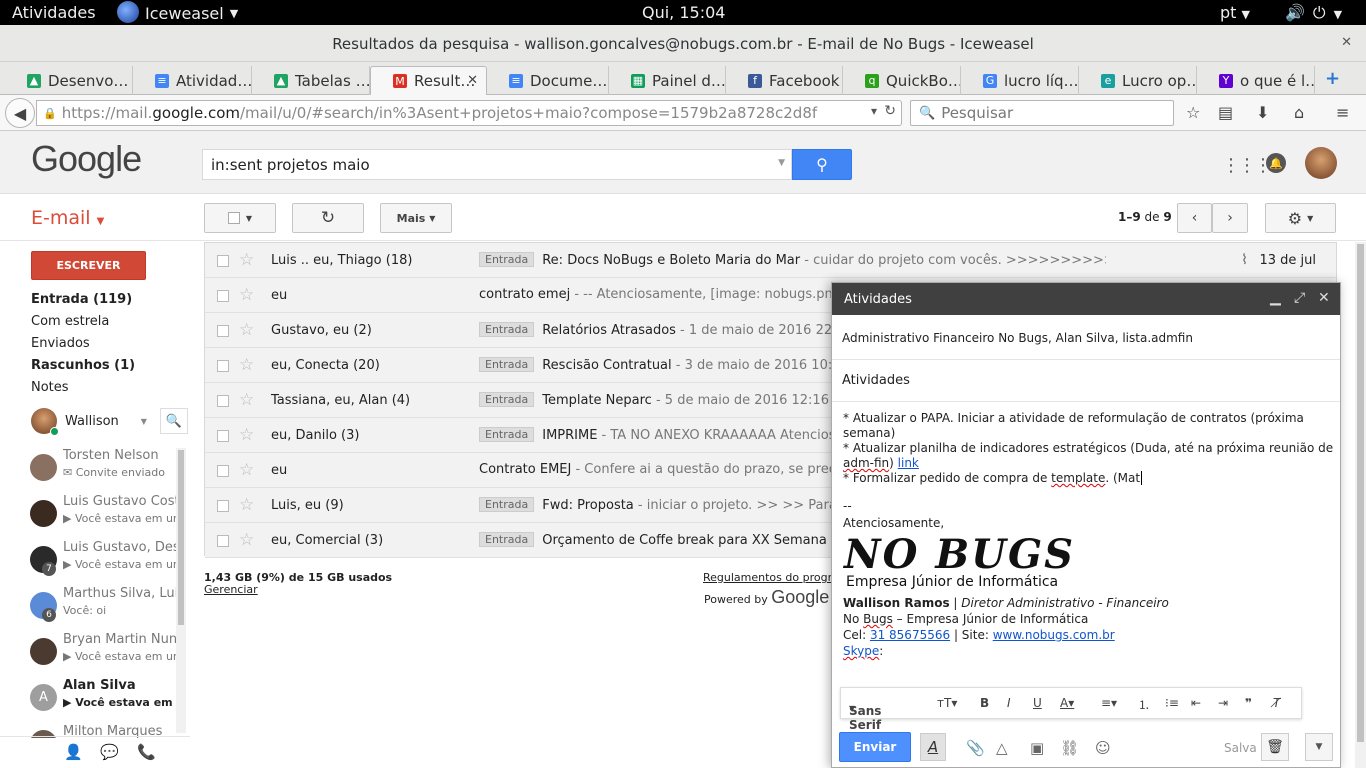 The image size is (1366, 768). Describe the element at coordinates (103, 655) in the screenshot. I see `contact-item: Bryan Martin Nunes ▶ Você estava em uma` at that location.